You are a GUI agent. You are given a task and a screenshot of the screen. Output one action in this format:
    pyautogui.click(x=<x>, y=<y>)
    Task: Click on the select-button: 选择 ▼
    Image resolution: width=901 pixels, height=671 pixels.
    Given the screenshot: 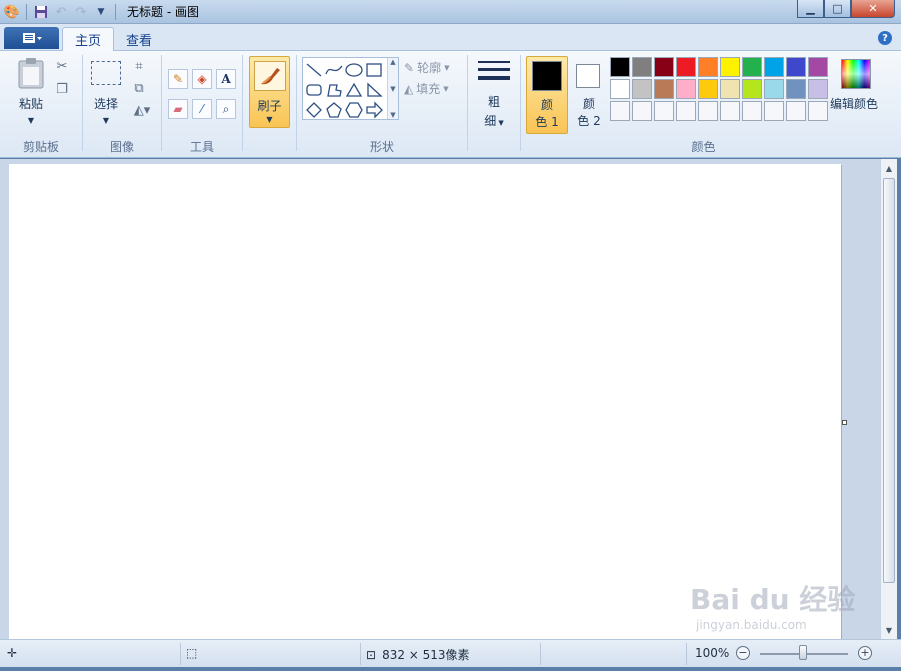 What is the action you would take?
    pyautogui.click(x=106, y=93)
    